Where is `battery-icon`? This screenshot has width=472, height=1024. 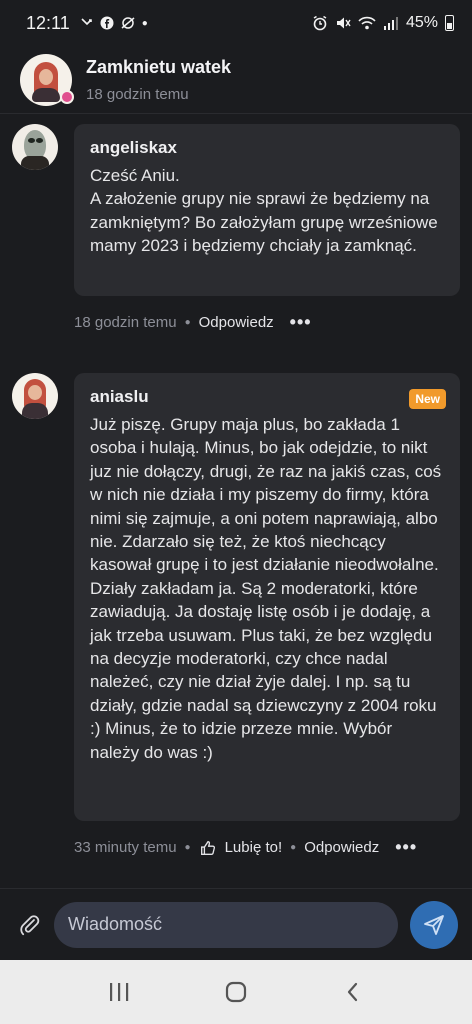
battery-icon is located at coordinates (449, 23).